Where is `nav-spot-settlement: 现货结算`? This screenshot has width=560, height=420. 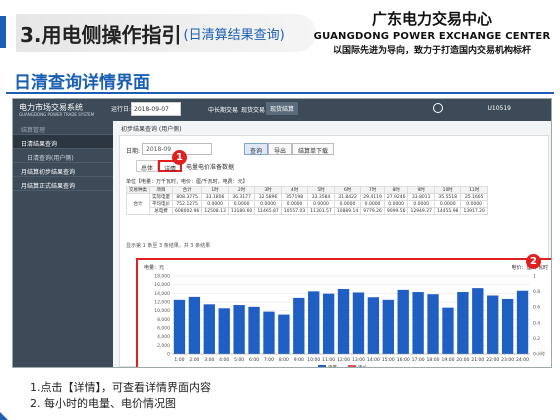
nav-spot-settlement: 现货结算 is located at coordinates (282, 108).